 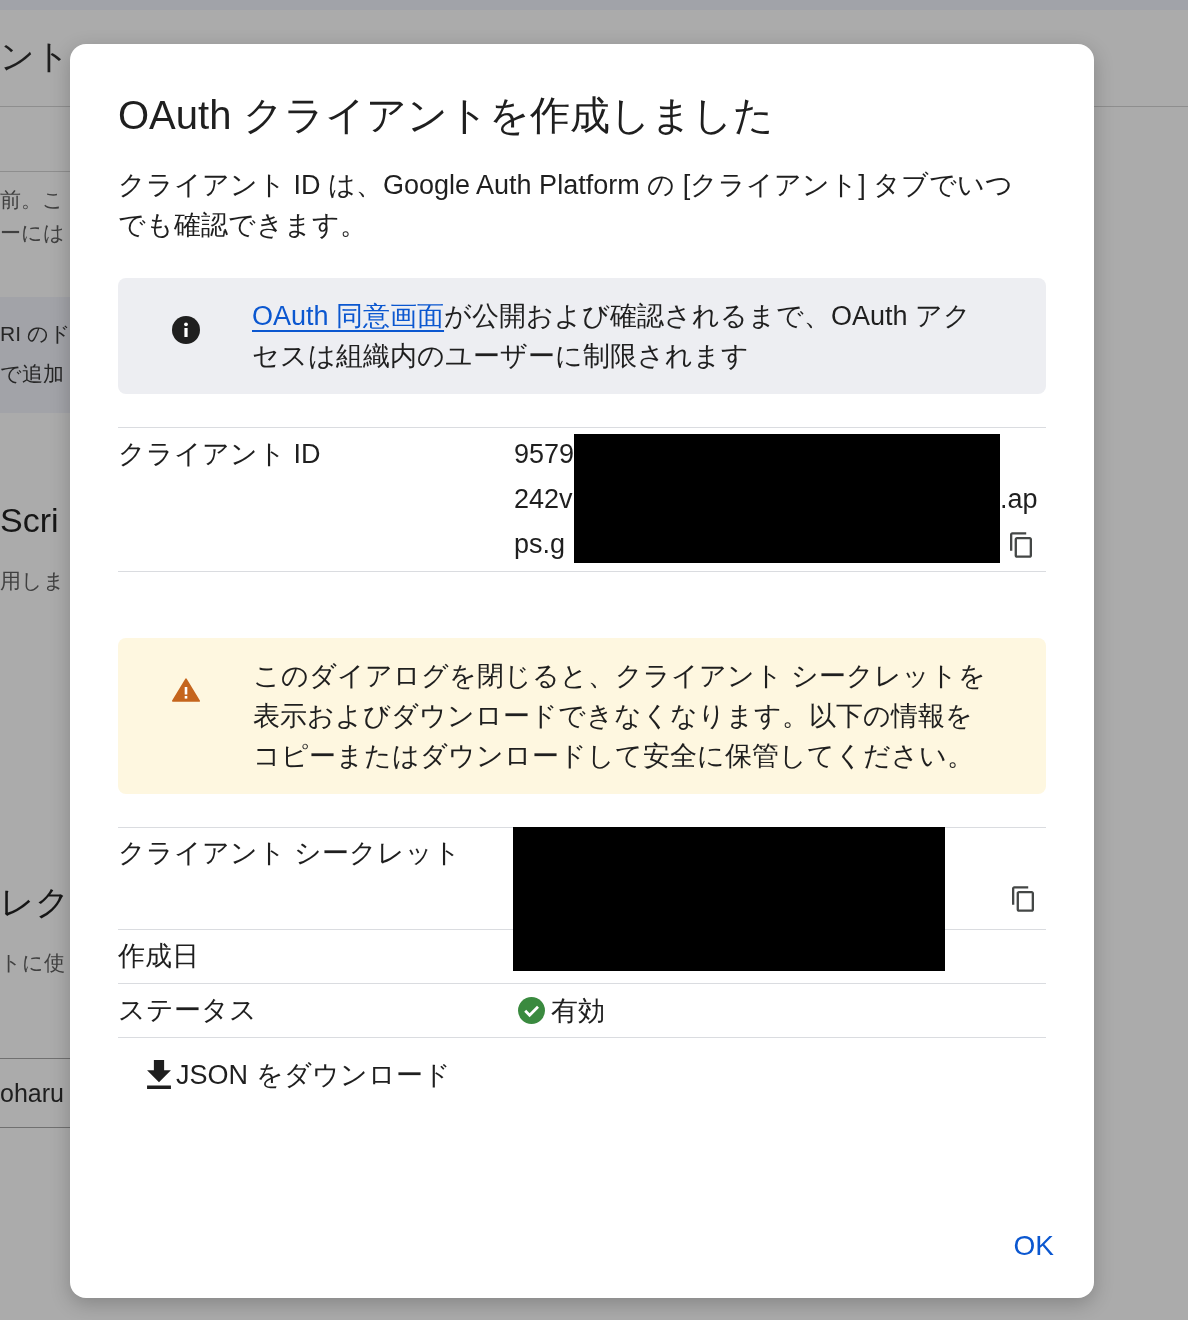 What do you see at coordinates (220, 454) in the screenshot?
I see `field-label: クライアント ID` at bounding box center [220, 454].